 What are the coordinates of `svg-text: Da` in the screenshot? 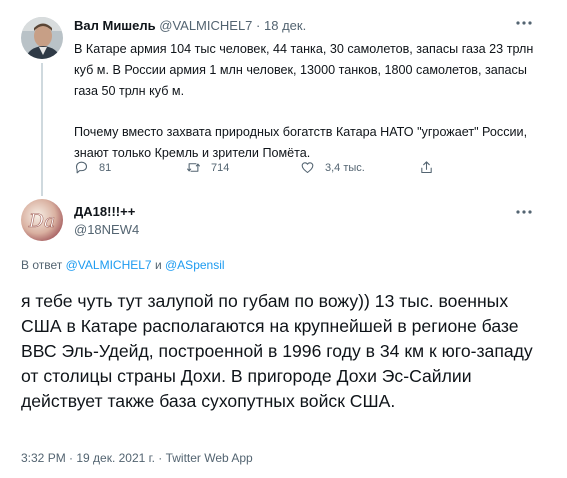 It's located at (42, 221).